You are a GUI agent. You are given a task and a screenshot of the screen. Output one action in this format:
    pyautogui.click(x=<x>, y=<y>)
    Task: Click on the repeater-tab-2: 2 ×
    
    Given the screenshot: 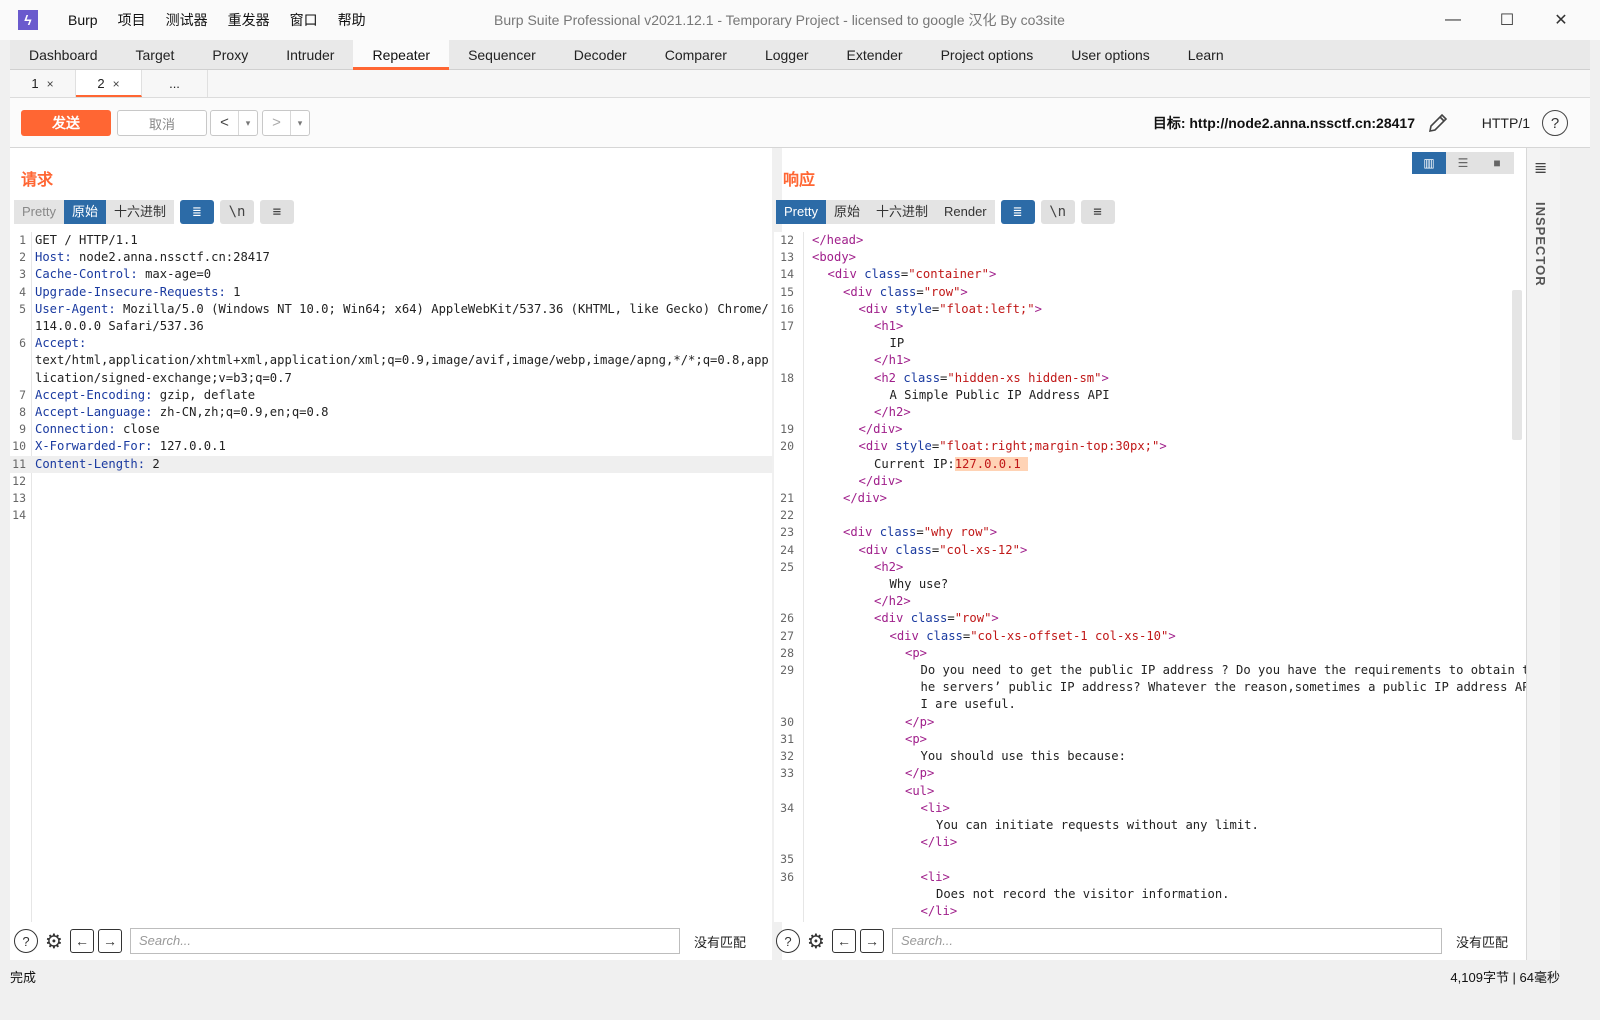 What is the action you would take?
    pyautogui.click(x=109, y=83)
    